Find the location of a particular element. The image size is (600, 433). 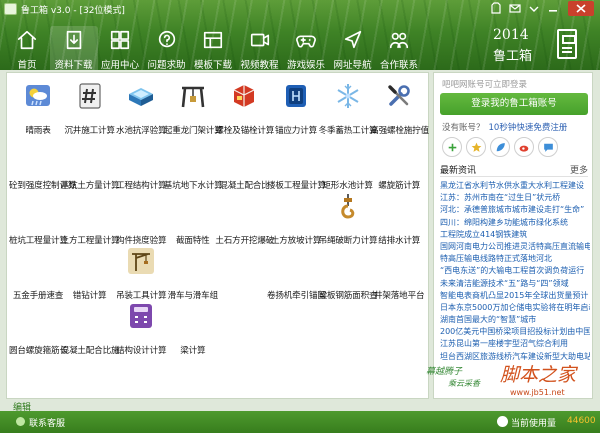

settings-menu-icon is located at coordinates (534, 8).